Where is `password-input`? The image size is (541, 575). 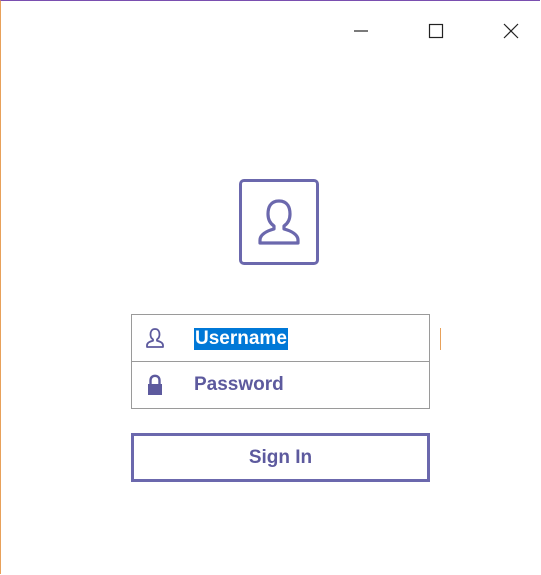 password-input is located at coordinates (307, 385).